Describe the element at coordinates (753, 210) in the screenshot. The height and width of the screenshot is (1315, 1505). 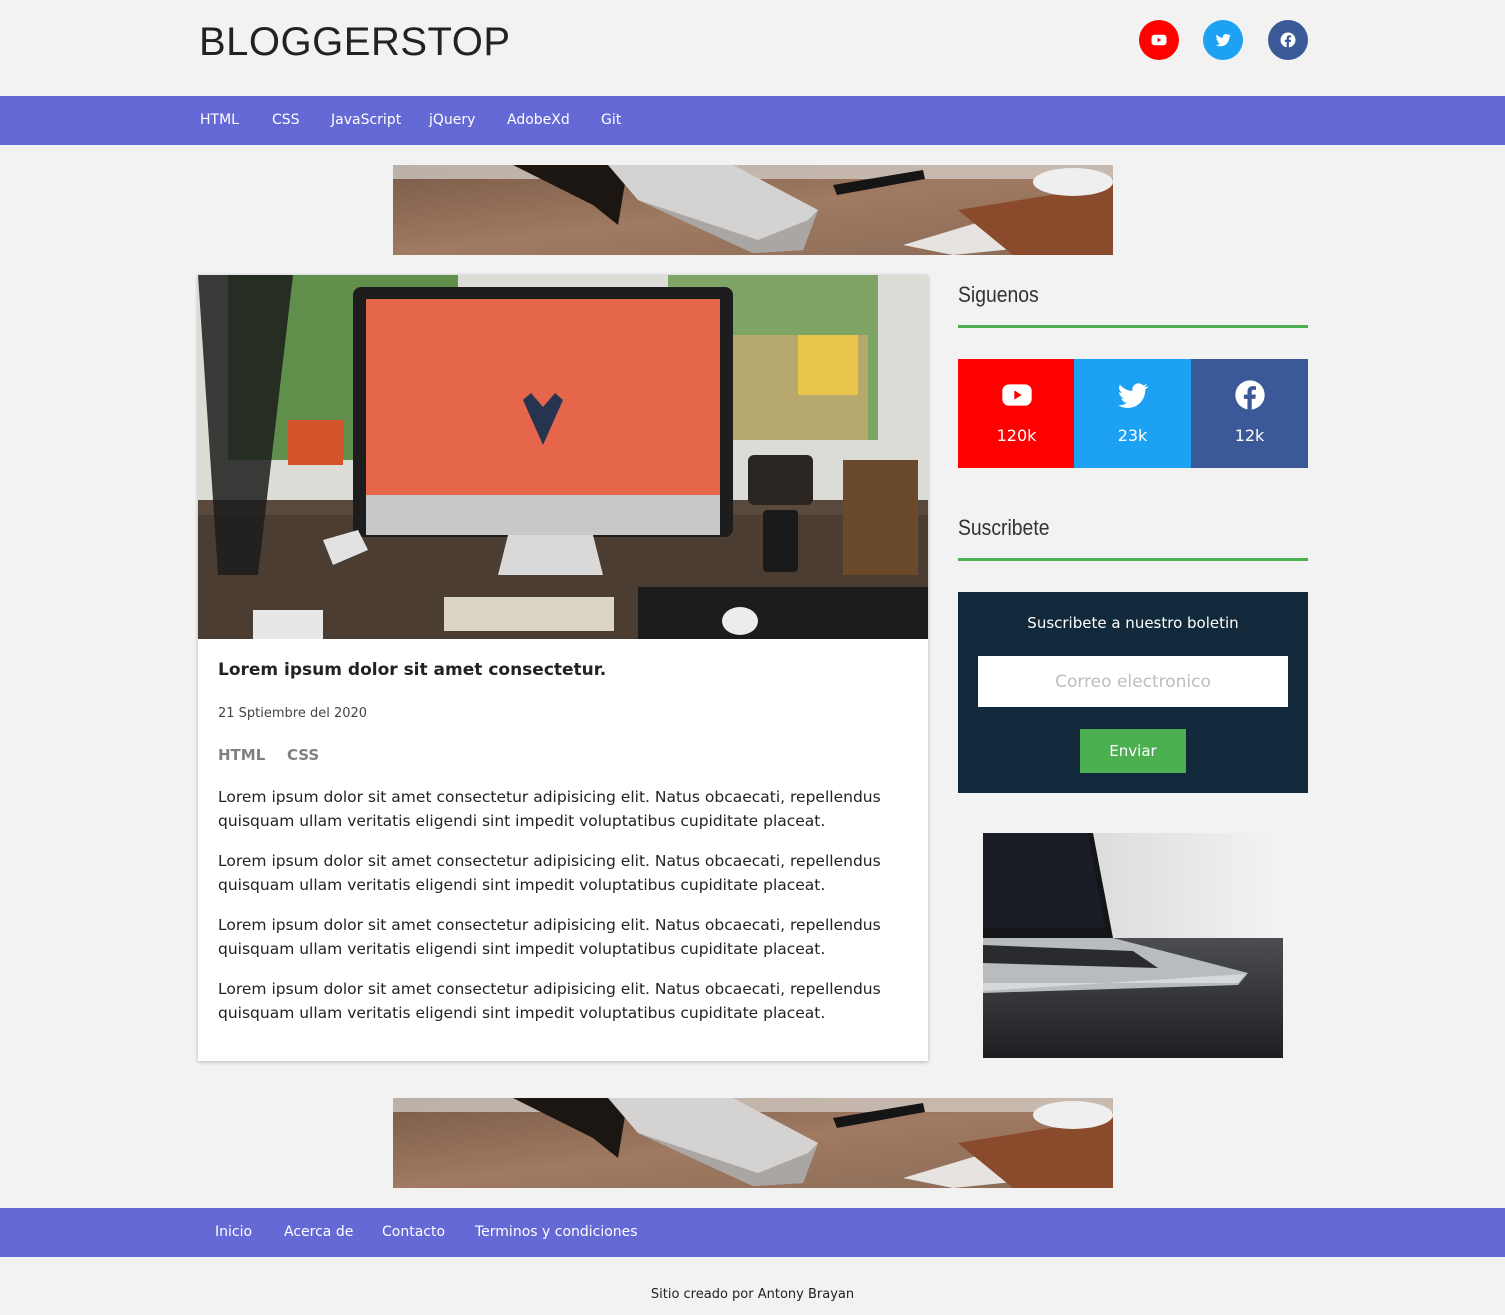
I see `top-banner-image` at that location.